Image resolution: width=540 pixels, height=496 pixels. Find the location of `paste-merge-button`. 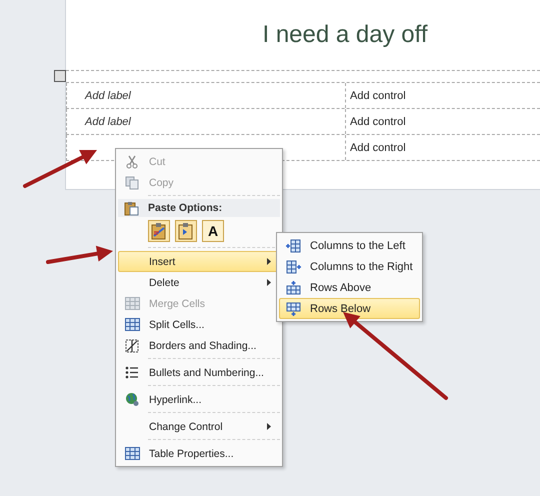

paste-merge-button is located at coordinates (186, 231).